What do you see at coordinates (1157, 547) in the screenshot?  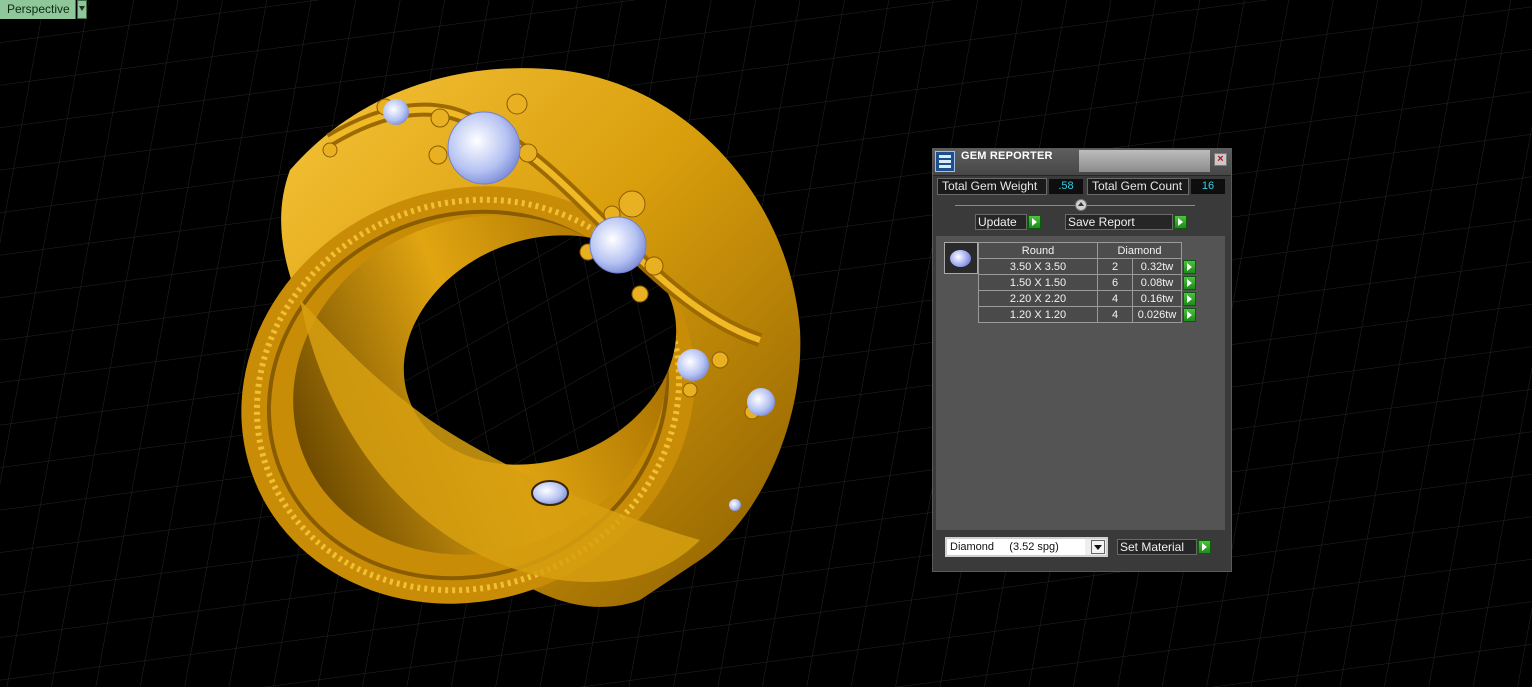 I see `set-material-button: Set Material` at bounding box center [1157, 547].